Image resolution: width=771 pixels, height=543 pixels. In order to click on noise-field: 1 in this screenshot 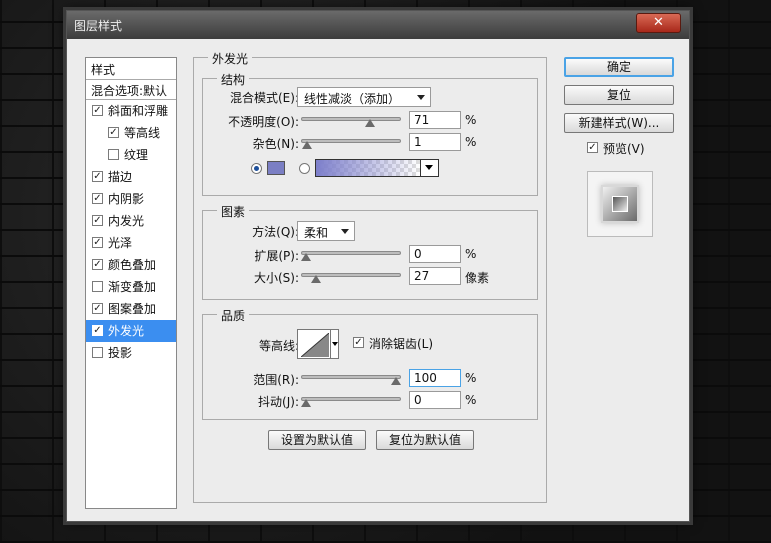, I will do `click(435, 142)`.